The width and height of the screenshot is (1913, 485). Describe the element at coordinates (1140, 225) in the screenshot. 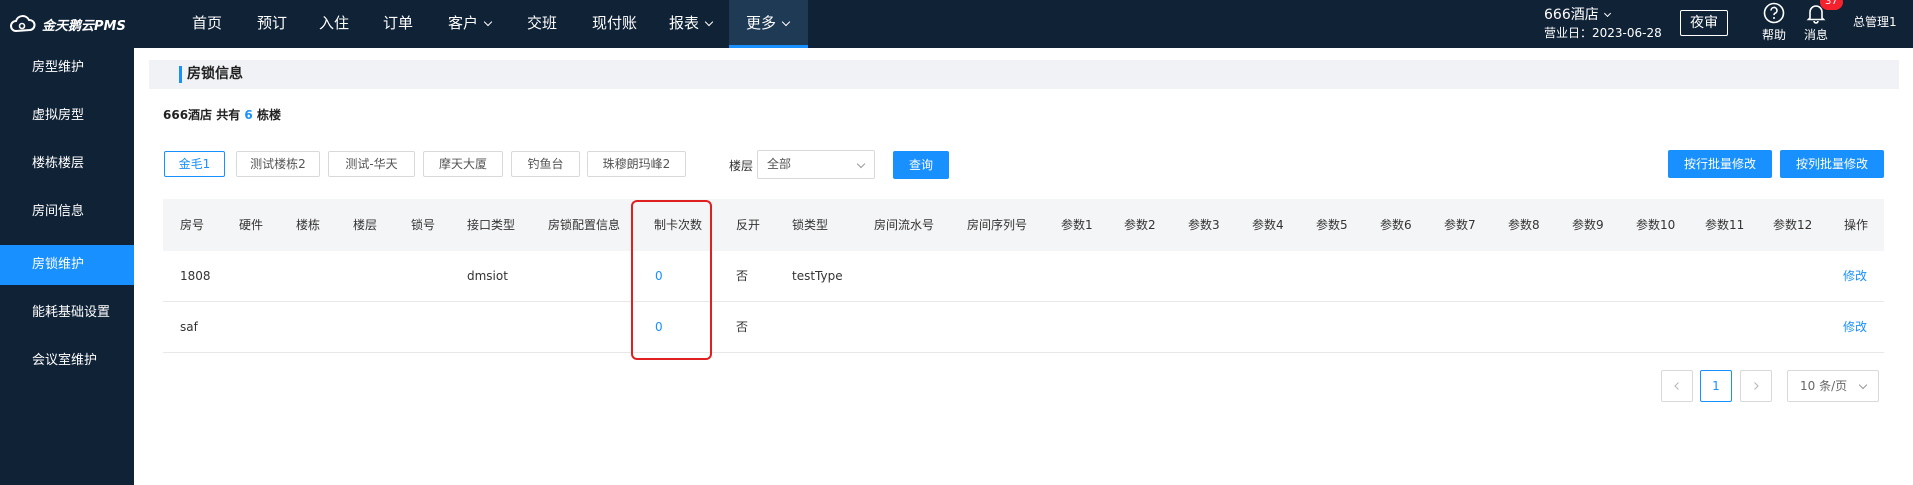

I see `col-param-2: 参数2` at that location.